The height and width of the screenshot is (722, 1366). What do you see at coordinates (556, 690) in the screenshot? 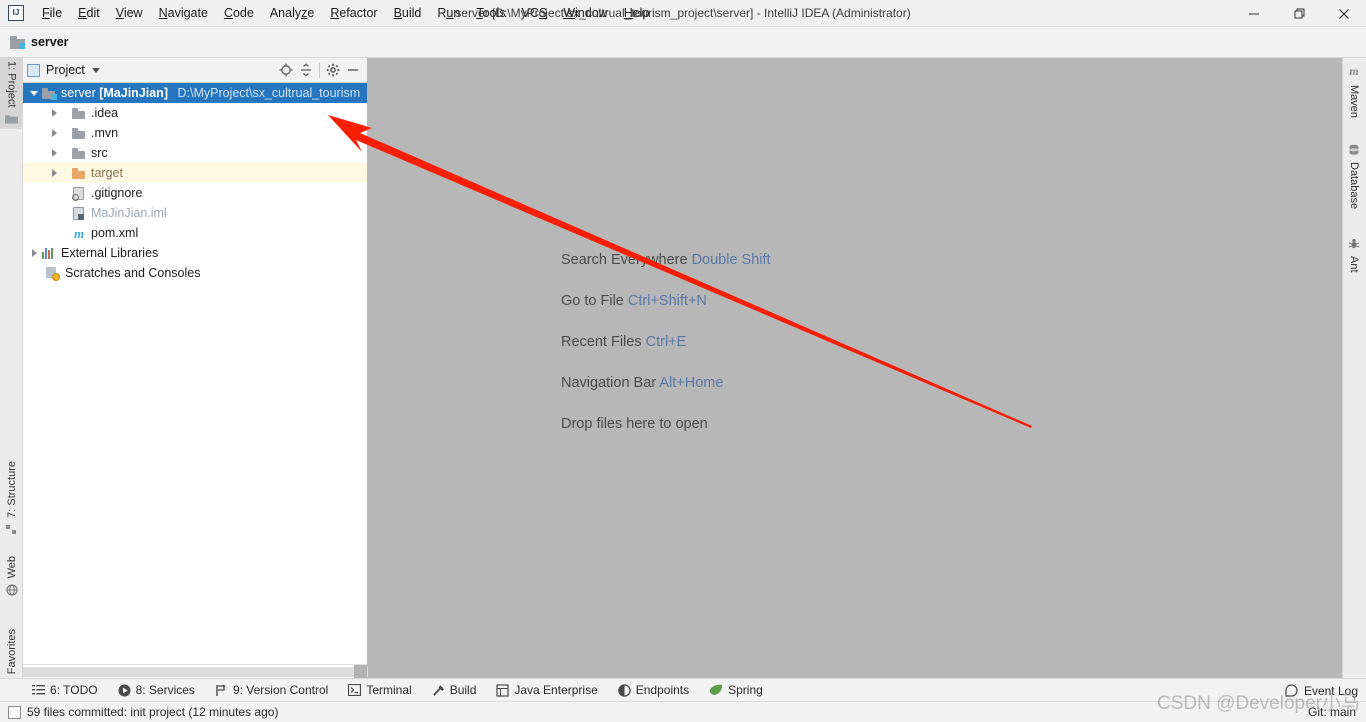
I see `bottom-tab-java-enterprise-label: Java Enterprise` at bounding box center [556, 690].